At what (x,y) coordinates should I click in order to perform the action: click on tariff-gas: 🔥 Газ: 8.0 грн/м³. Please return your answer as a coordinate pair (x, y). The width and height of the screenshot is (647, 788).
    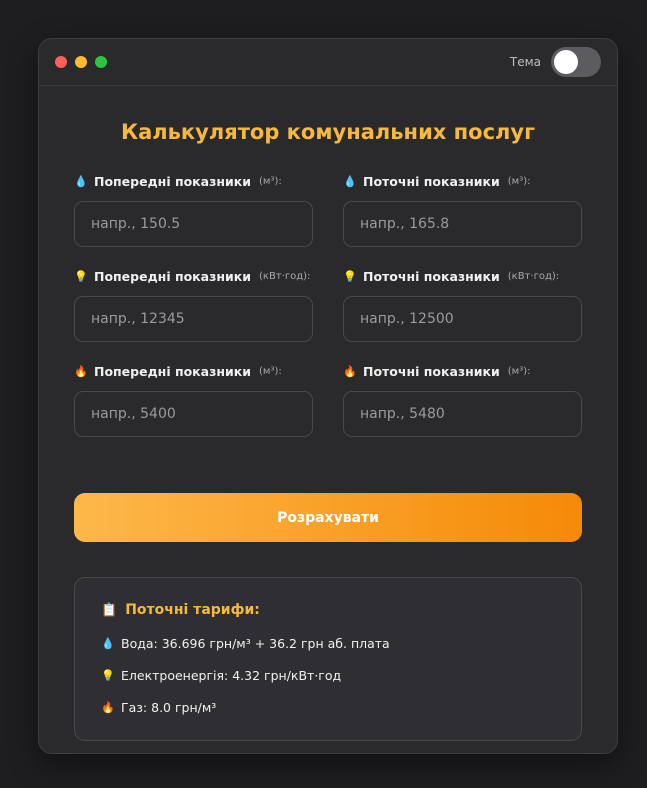
    Looking at the image, I should click on (328, 707).